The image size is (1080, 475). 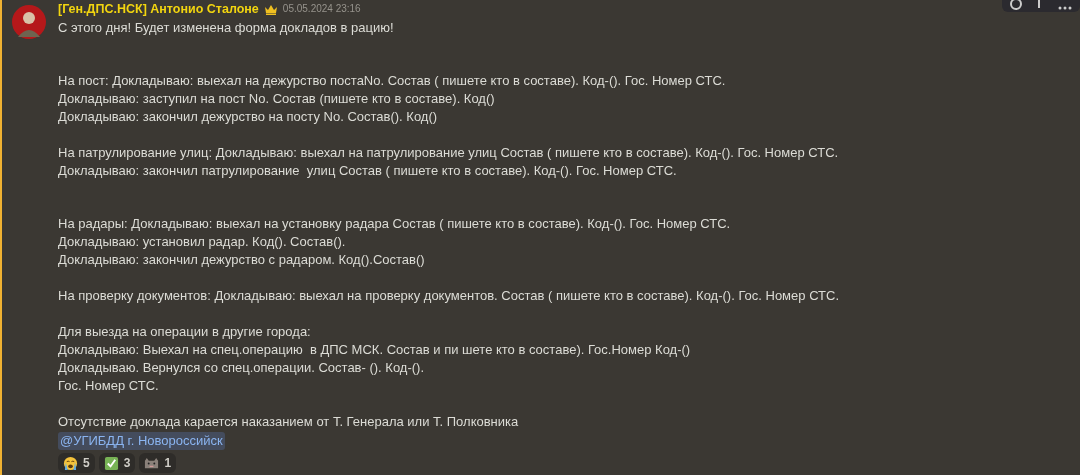 What do you see at coordinates (158, 9) in the screenshot?
I see `author-name: [Ген.ДПС.НСК] Антонио Сталоне` at bounding box center [158, 9].